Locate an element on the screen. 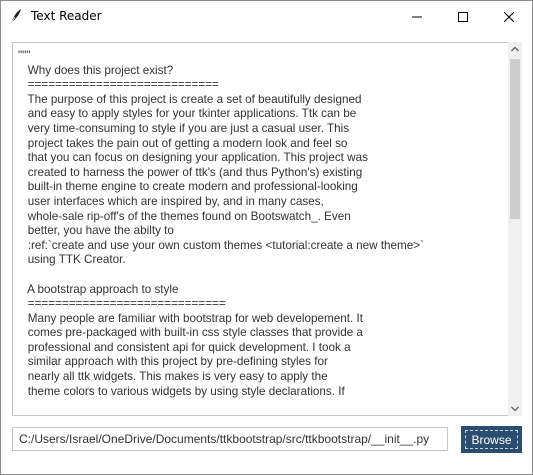  scroll-down-button is located at coordinates (515, 409).